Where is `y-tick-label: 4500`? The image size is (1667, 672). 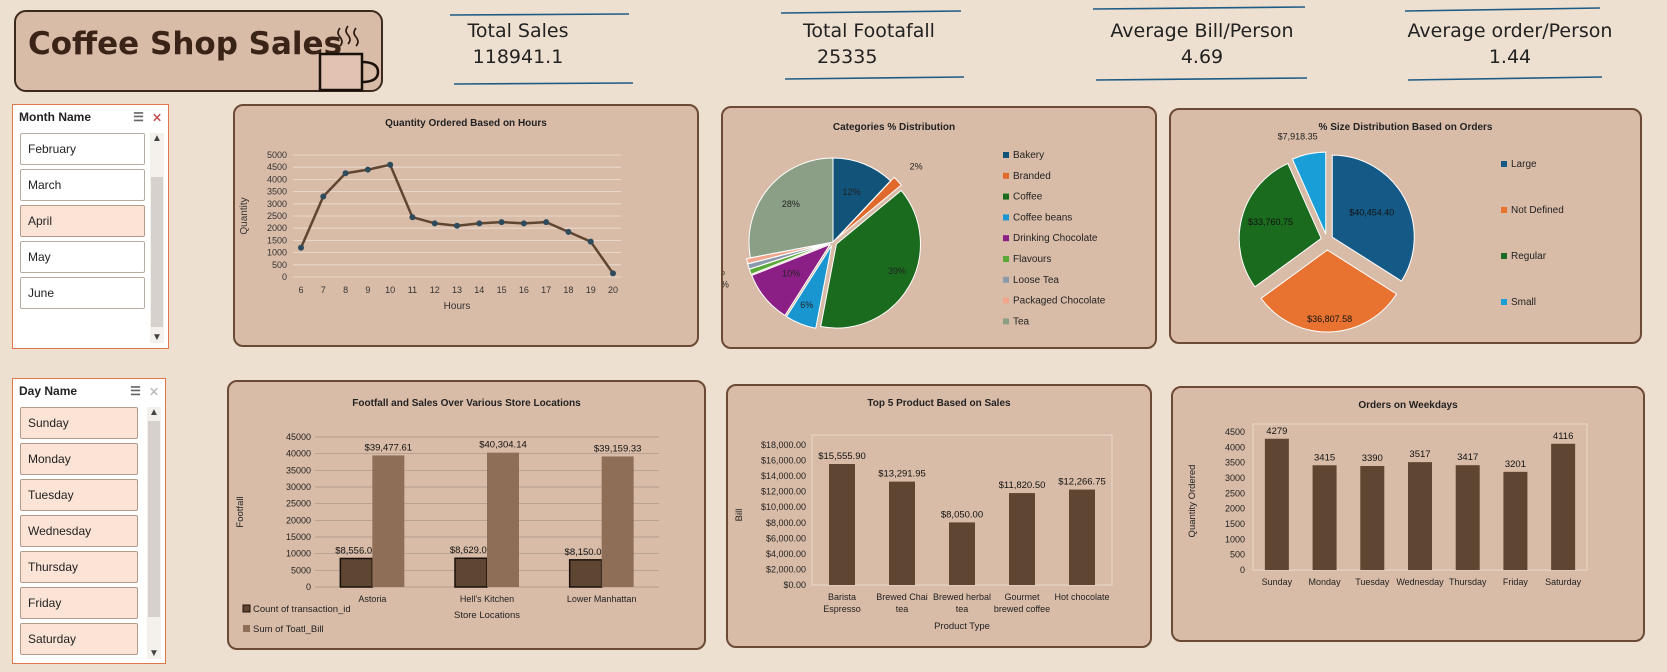
y-tick-label: 4500 is located at coordinates (1235, 432).